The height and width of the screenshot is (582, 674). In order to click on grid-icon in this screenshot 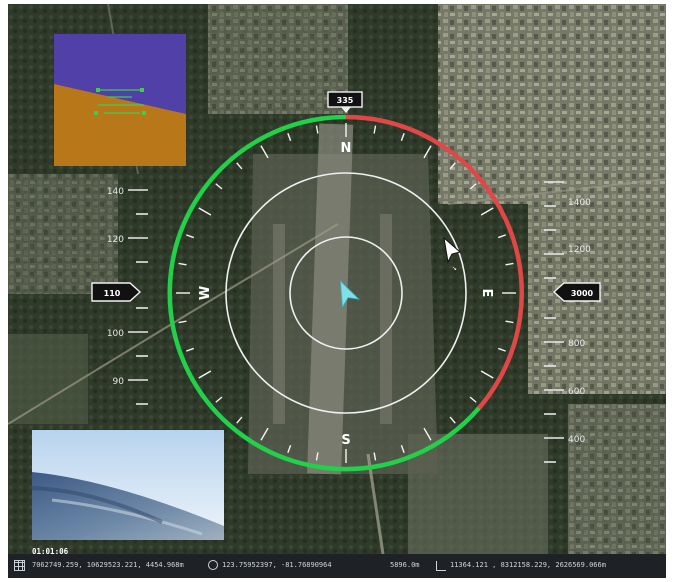, I will do `click(19, 565)`.